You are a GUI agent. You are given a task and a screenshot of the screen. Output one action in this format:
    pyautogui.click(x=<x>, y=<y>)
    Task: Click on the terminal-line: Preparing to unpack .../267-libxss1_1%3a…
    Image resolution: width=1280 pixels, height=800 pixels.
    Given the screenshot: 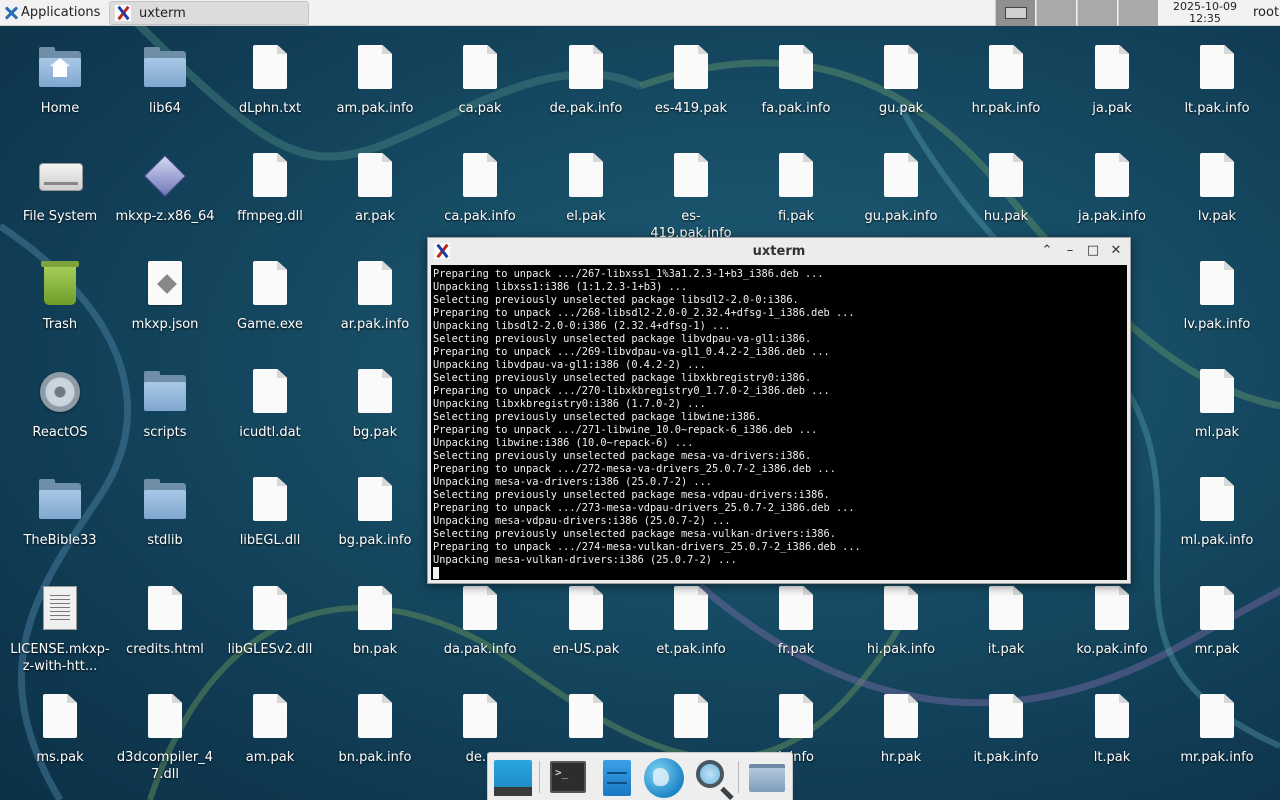 What is the action you would take?
    pyautogui.click(x=628, y=274)
    